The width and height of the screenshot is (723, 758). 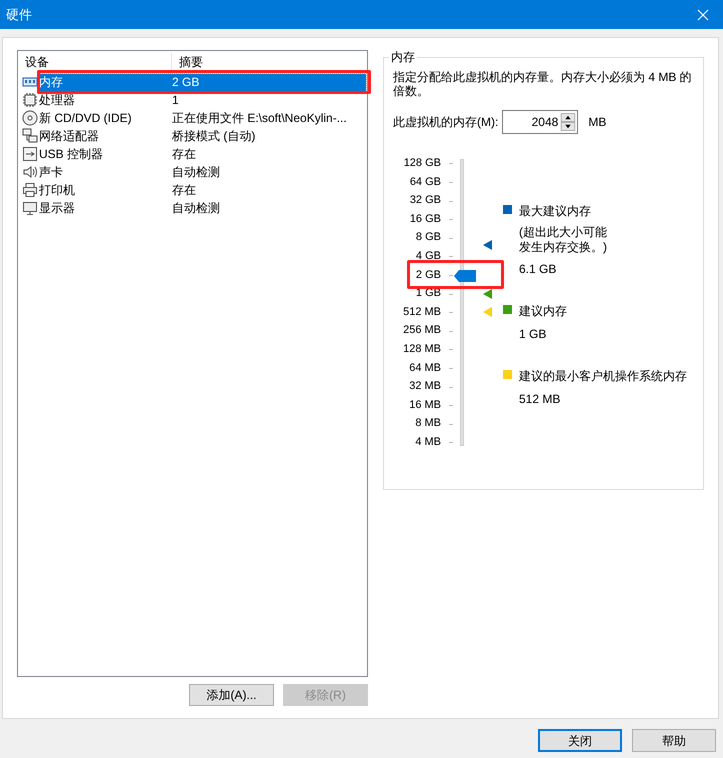 What do you see at coordinates (425, 368) in the screenshot?
I see `scale-label: 64 MB` at bounding box center [425, 368].